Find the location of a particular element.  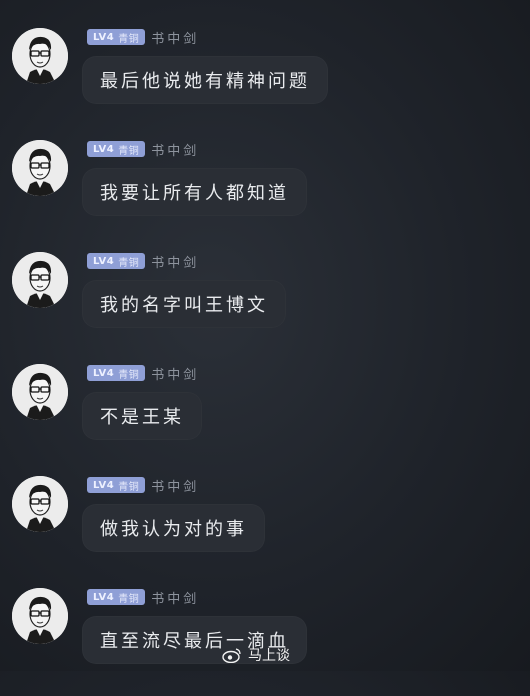

message-text: 不是王某 is located at coordinates (142, 417).